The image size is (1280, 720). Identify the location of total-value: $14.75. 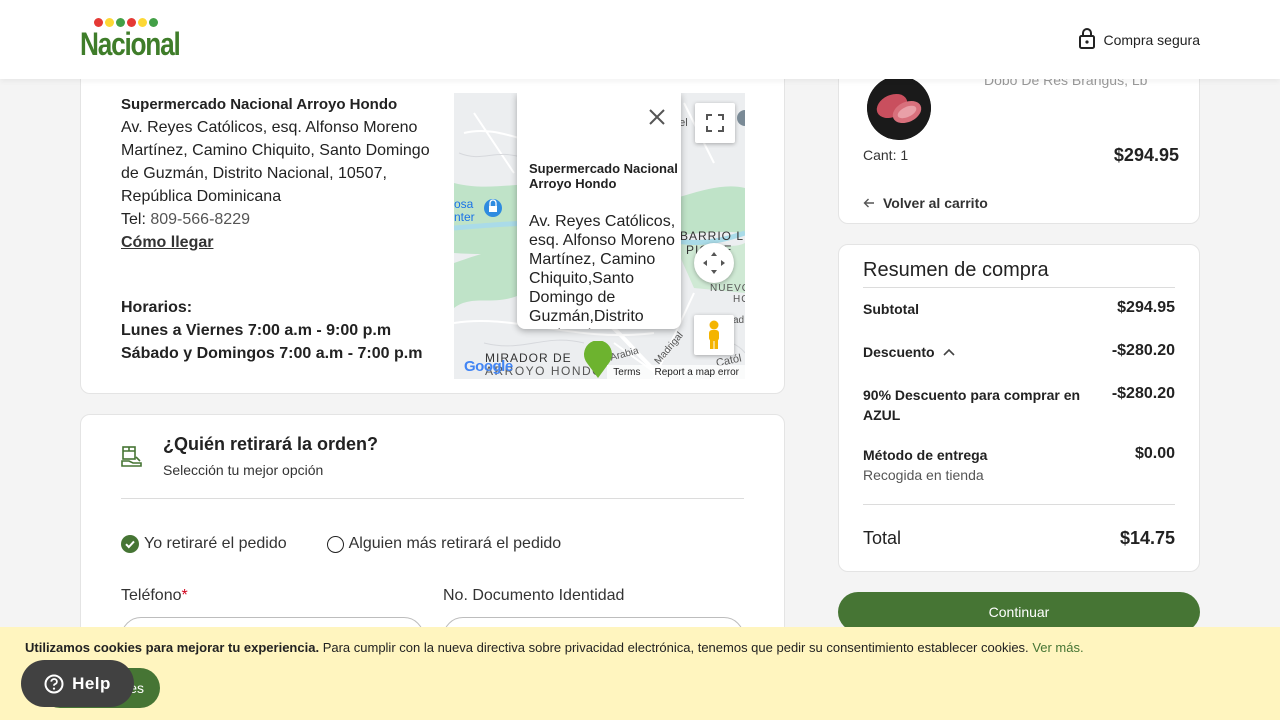
(1147, 538).